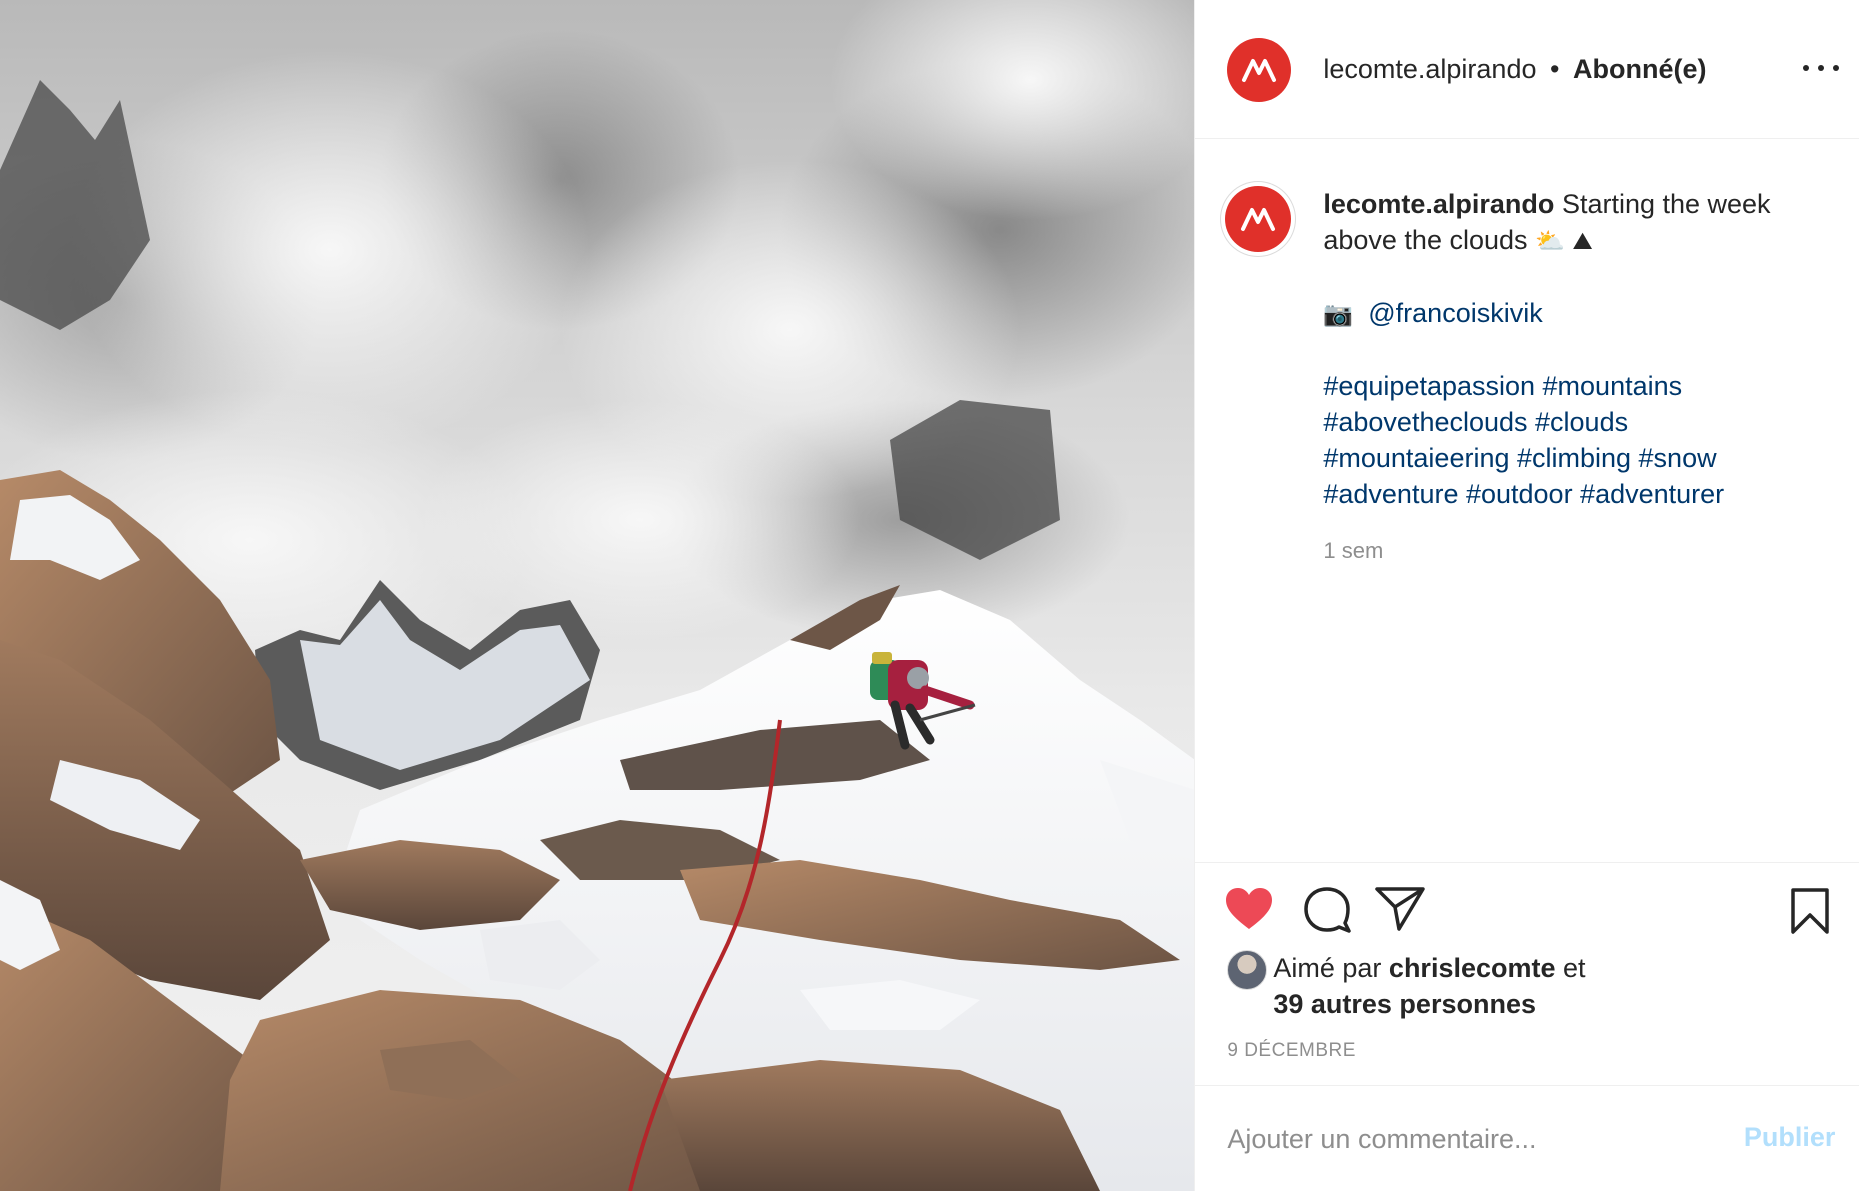  I want to click on post-header: lecomte.alpirando • Abonné(e), so click(1527, 69).